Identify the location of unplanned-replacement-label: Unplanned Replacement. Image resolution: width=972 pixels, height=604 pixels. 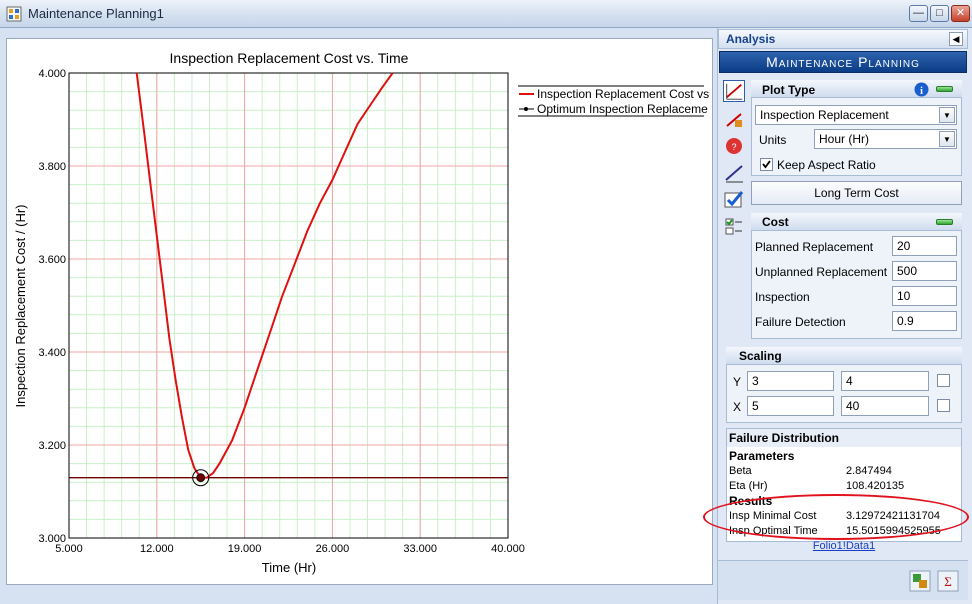
(821, 272).